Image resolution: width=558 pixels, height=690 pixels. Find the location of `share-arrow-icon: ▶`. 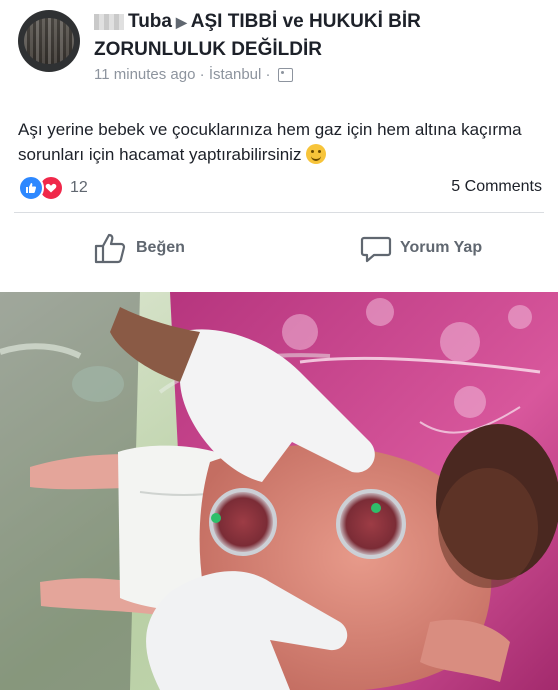

share-arrow-icon: ▶ is located at coordinates (181, 22).